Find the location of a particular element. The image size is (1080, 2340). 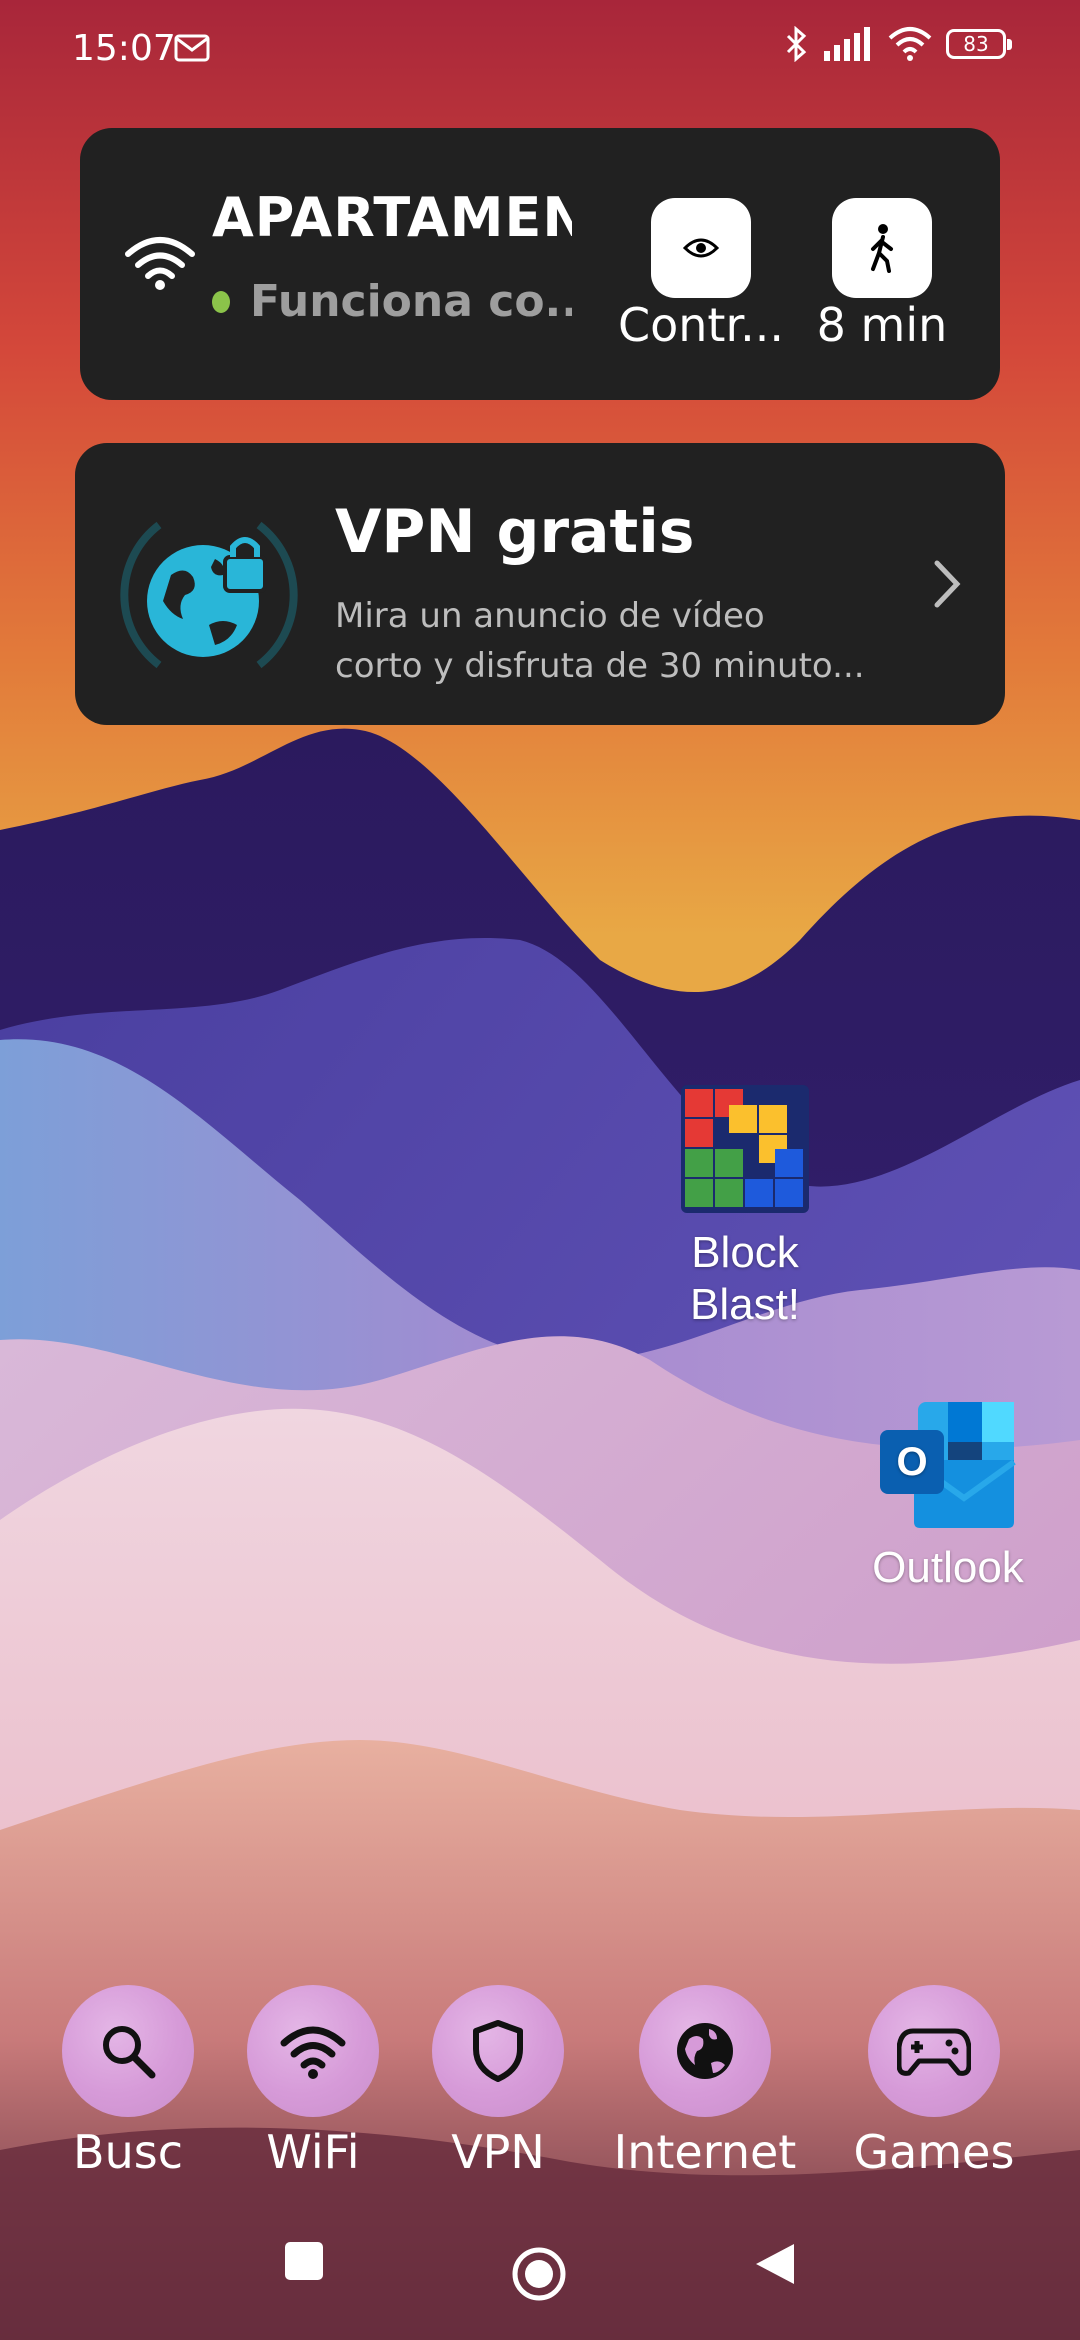

vpn-title: VPN gratis is located at coordinates (515, 532).